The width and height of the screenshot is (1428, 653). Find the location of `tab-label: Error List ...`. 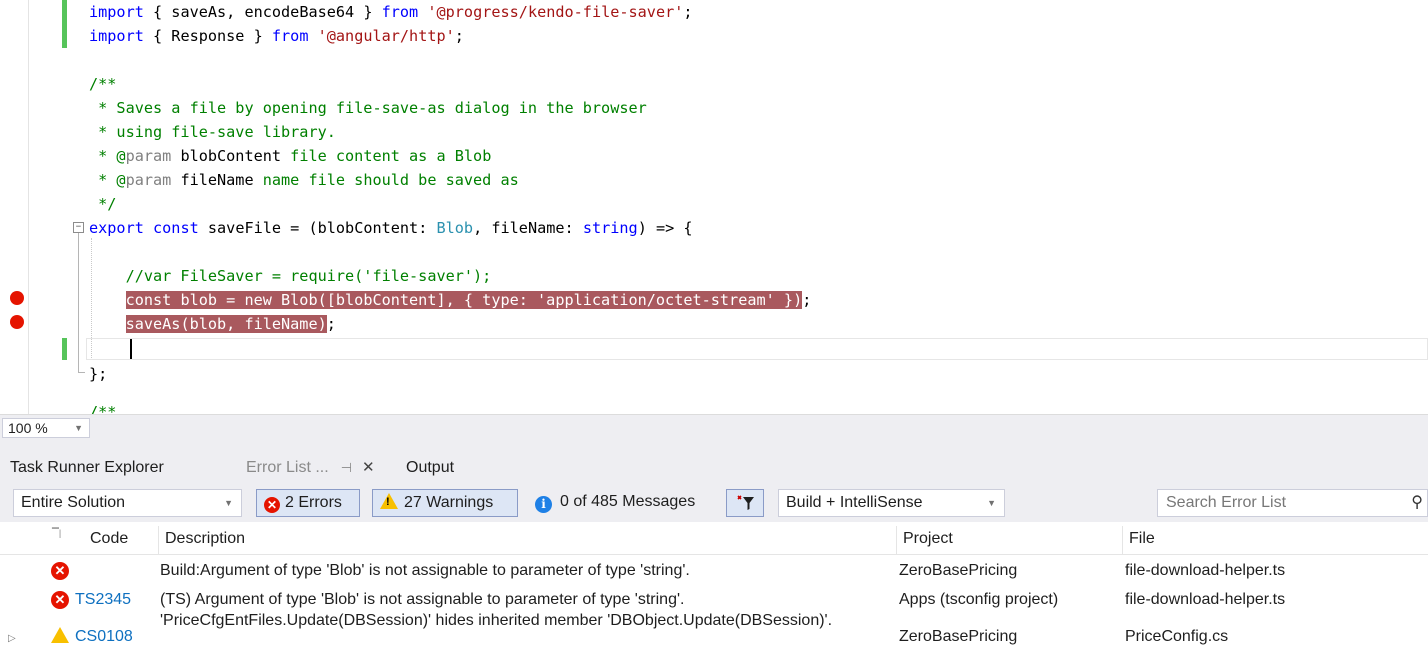

tab-label: Error List ... is located at coordinates (287, 467).